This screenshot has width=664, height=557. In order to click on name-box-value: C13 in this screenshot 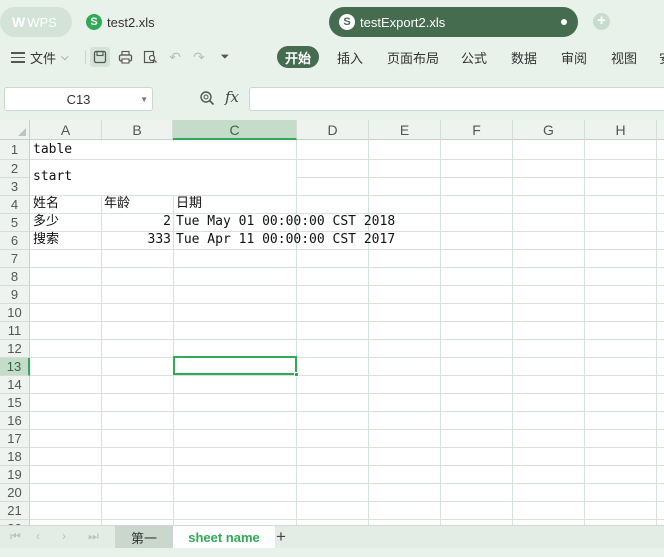, I will do `click(78, 99)`.